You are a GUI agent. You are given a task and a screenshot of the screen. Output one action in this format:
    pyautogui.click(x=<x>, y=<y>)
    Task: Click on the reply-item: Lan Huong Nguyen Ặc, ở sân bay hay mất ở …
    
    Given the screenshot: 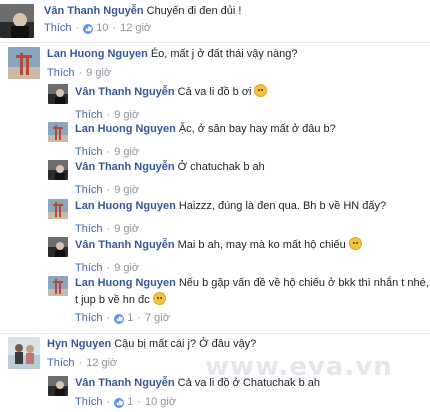 What is the action you would take?
    pyautogui.click(x=192, y=140)
    